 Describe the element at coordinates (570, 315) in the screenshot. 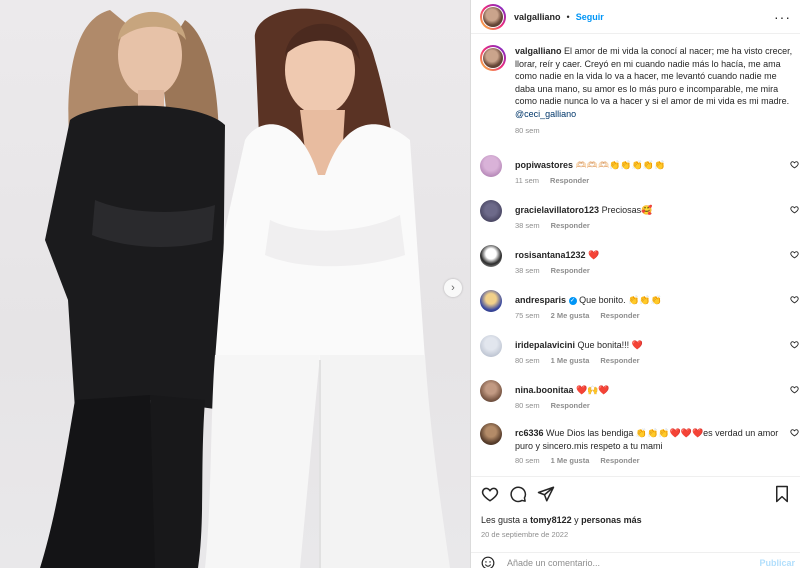

I see `comment-likes: 2 Me gusta` at that location.